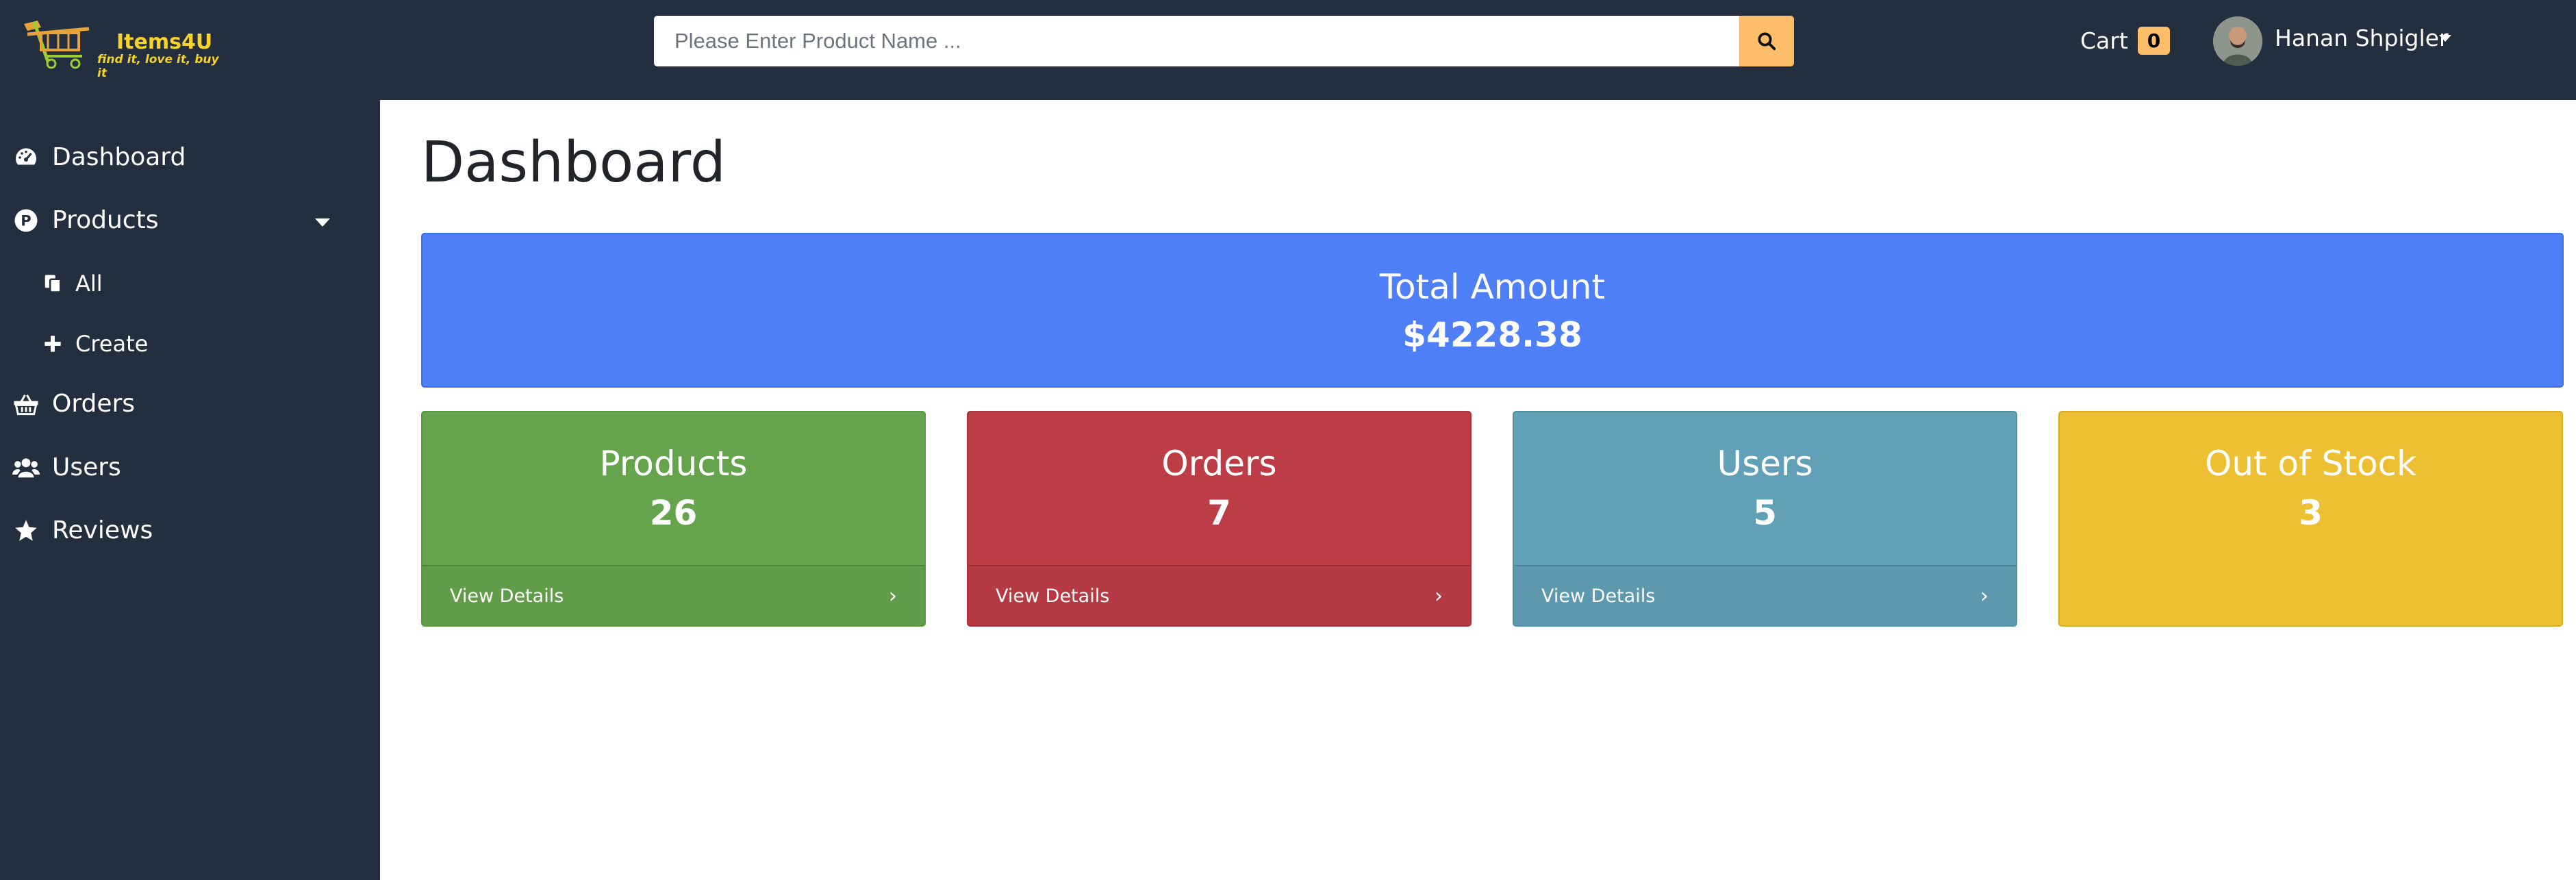 Image resolution: width=2576 pixels, height=880 pixels. I want to click on sidebar-item-label: Orders, so click(94, 404).